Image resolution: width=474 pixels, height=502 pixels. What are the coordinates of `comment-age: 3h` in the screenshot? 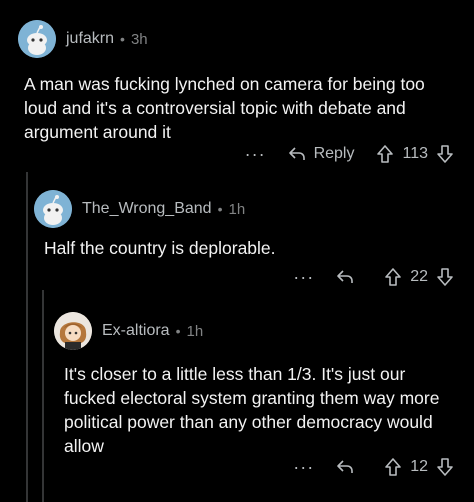 It's located at (139, 39).